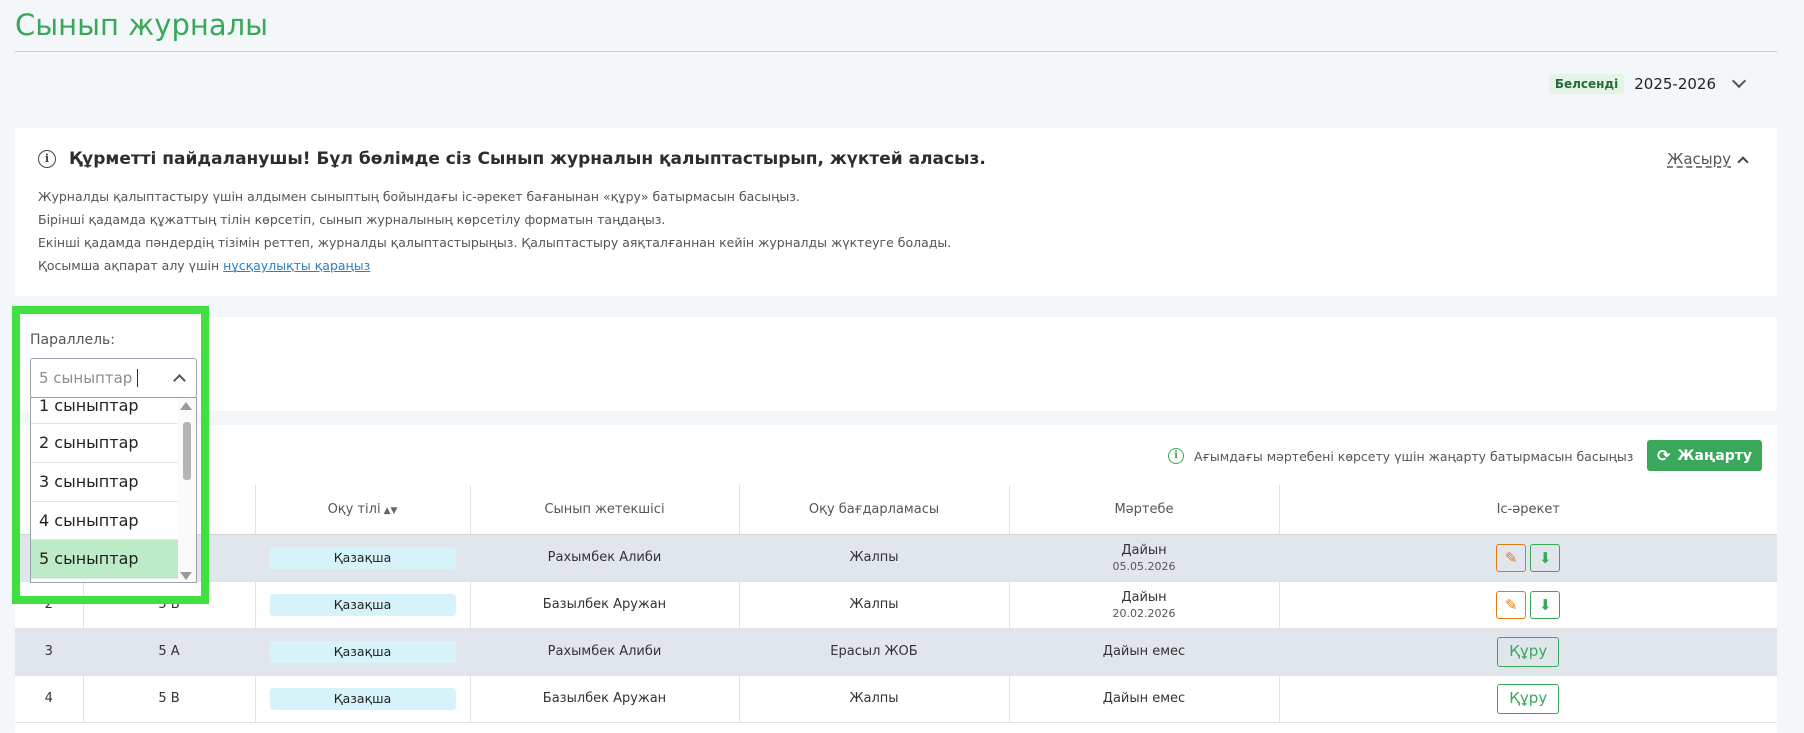 The image size is (1804, 733). Describe the element at coordinates (1663, 455) in the screenshot. I see `refresh-icon: ⟳` at that location.